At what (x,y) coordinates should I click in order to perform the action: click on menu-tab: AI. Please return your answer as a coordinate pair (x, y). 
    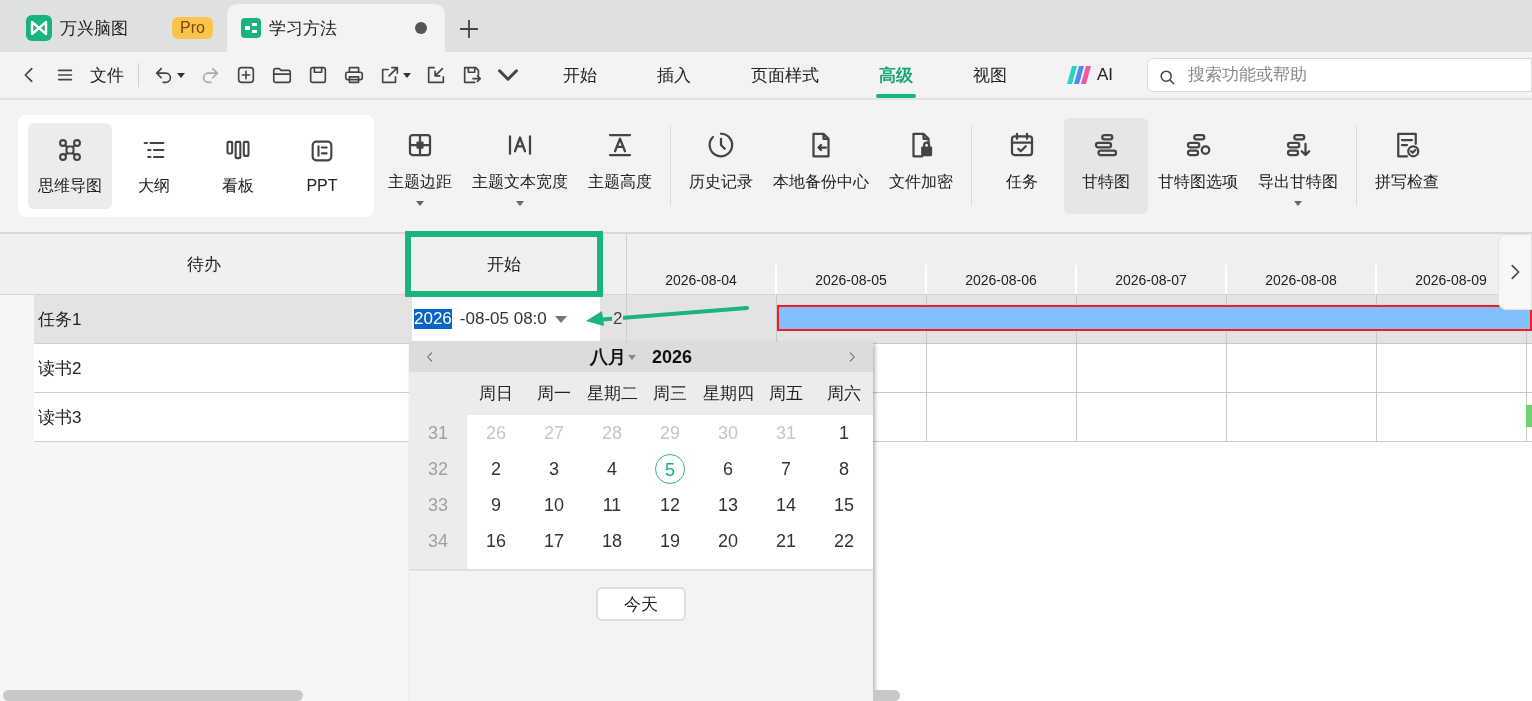
    Looking at the image, I should click on (1090, 75).